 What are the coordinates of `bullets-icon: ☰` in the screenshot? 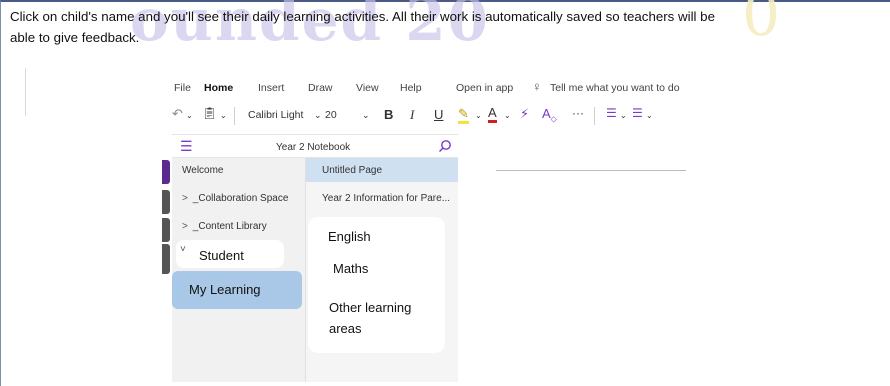 It's located at (611, 113).